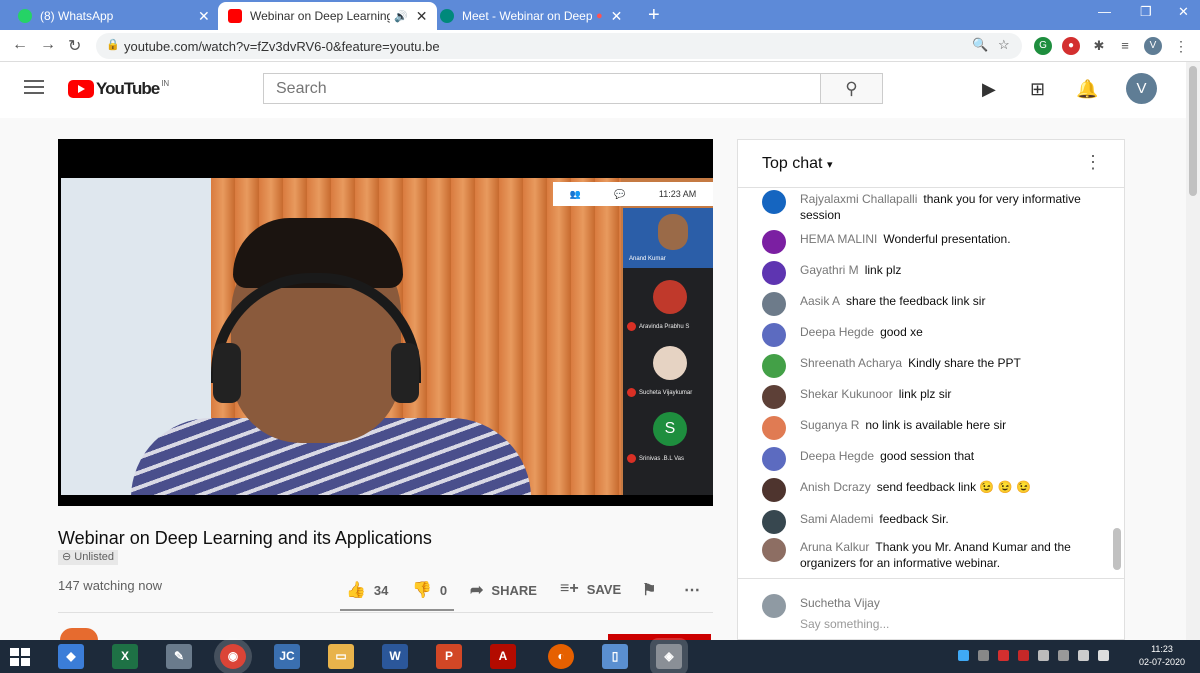  Describe the element at coordinates (20, 657) in the screenshot. I see `windows-start-icon` at that location.